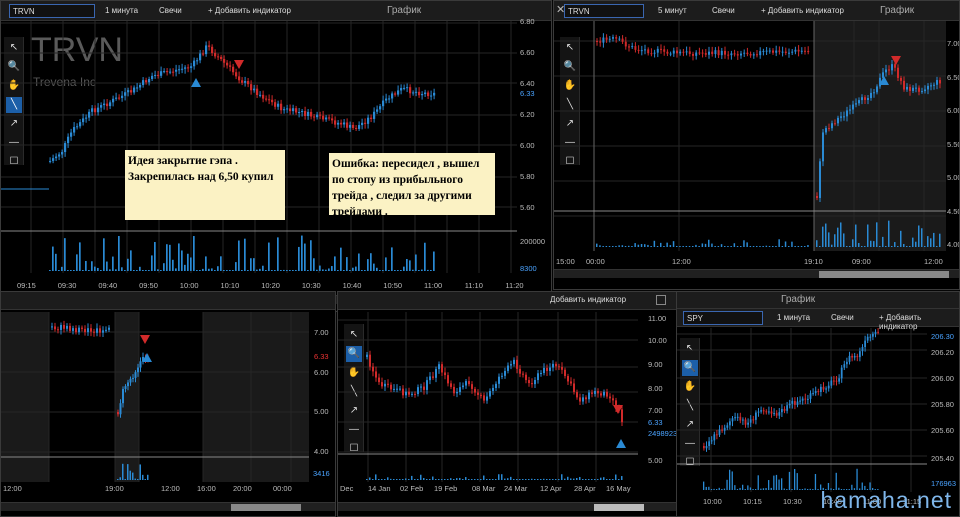  What do you see at coordinates (942, 352) in the screenshot?
I see `price-tick: 206.20` at bounding box center [942, 352].